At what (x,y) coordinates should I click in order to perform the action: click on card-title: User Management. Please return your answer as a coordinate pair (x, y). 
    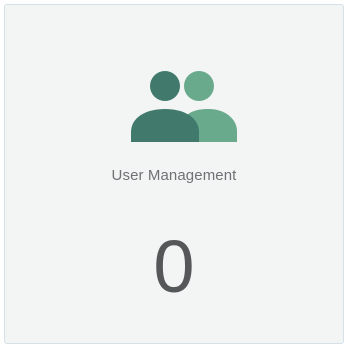
    Looking at the image, I should click on (174, 175).